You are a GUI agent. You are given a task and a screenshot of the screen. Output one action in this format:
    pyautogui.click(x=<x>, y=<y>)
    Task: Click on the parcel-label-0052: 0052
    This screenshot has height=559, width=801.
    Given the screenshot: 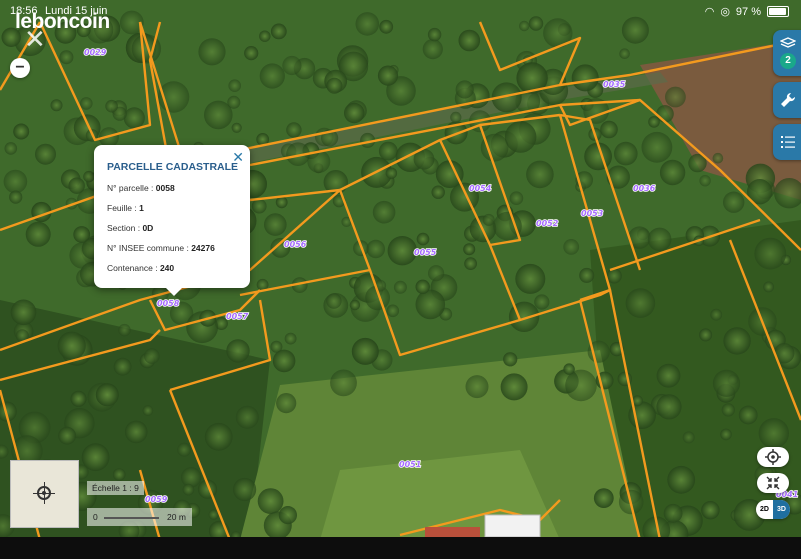 What is the action you would take?
    pyautogui.click(x=547, y=223)
    